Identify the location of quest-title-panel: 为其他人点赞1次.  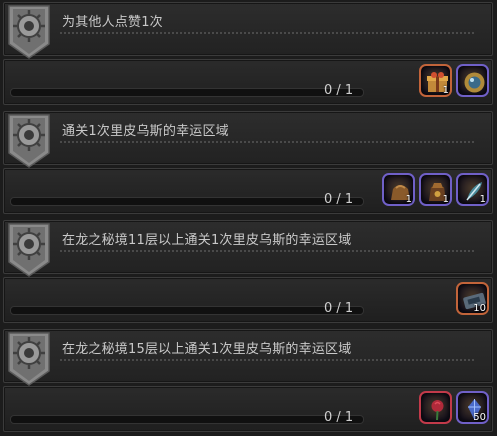
(248, 29).